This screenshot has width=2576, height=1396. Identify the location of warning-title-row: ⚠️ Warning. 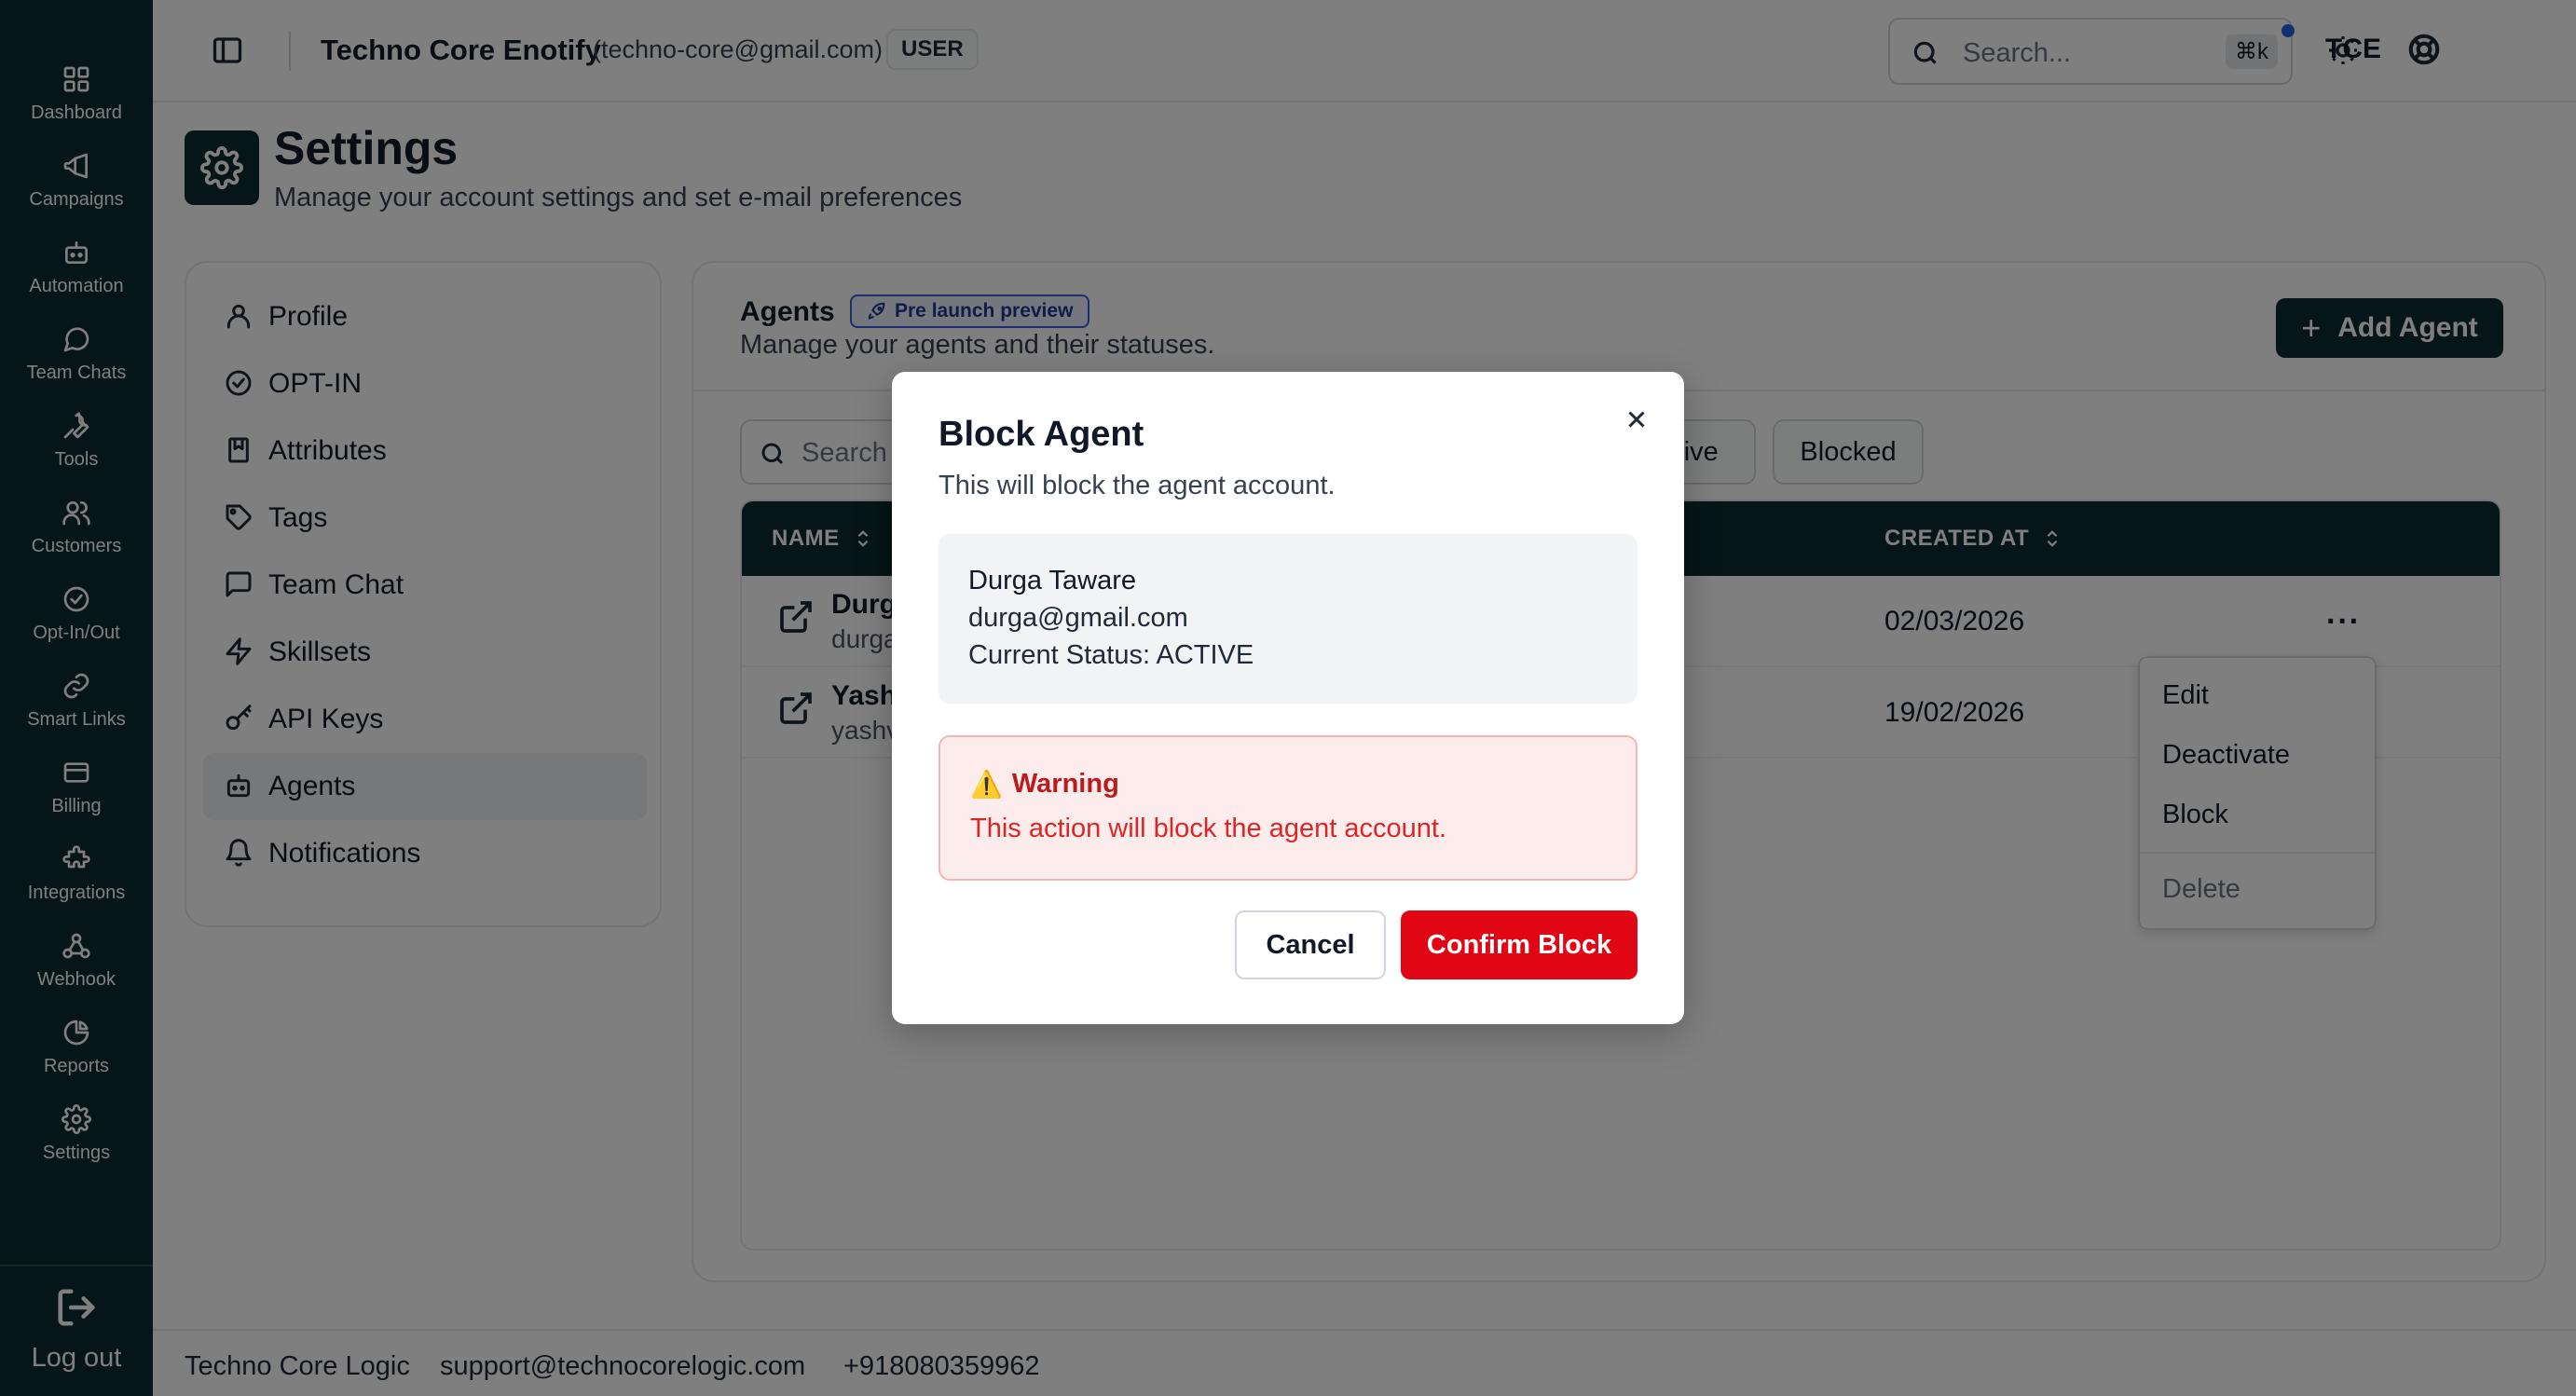
(1044, 784).